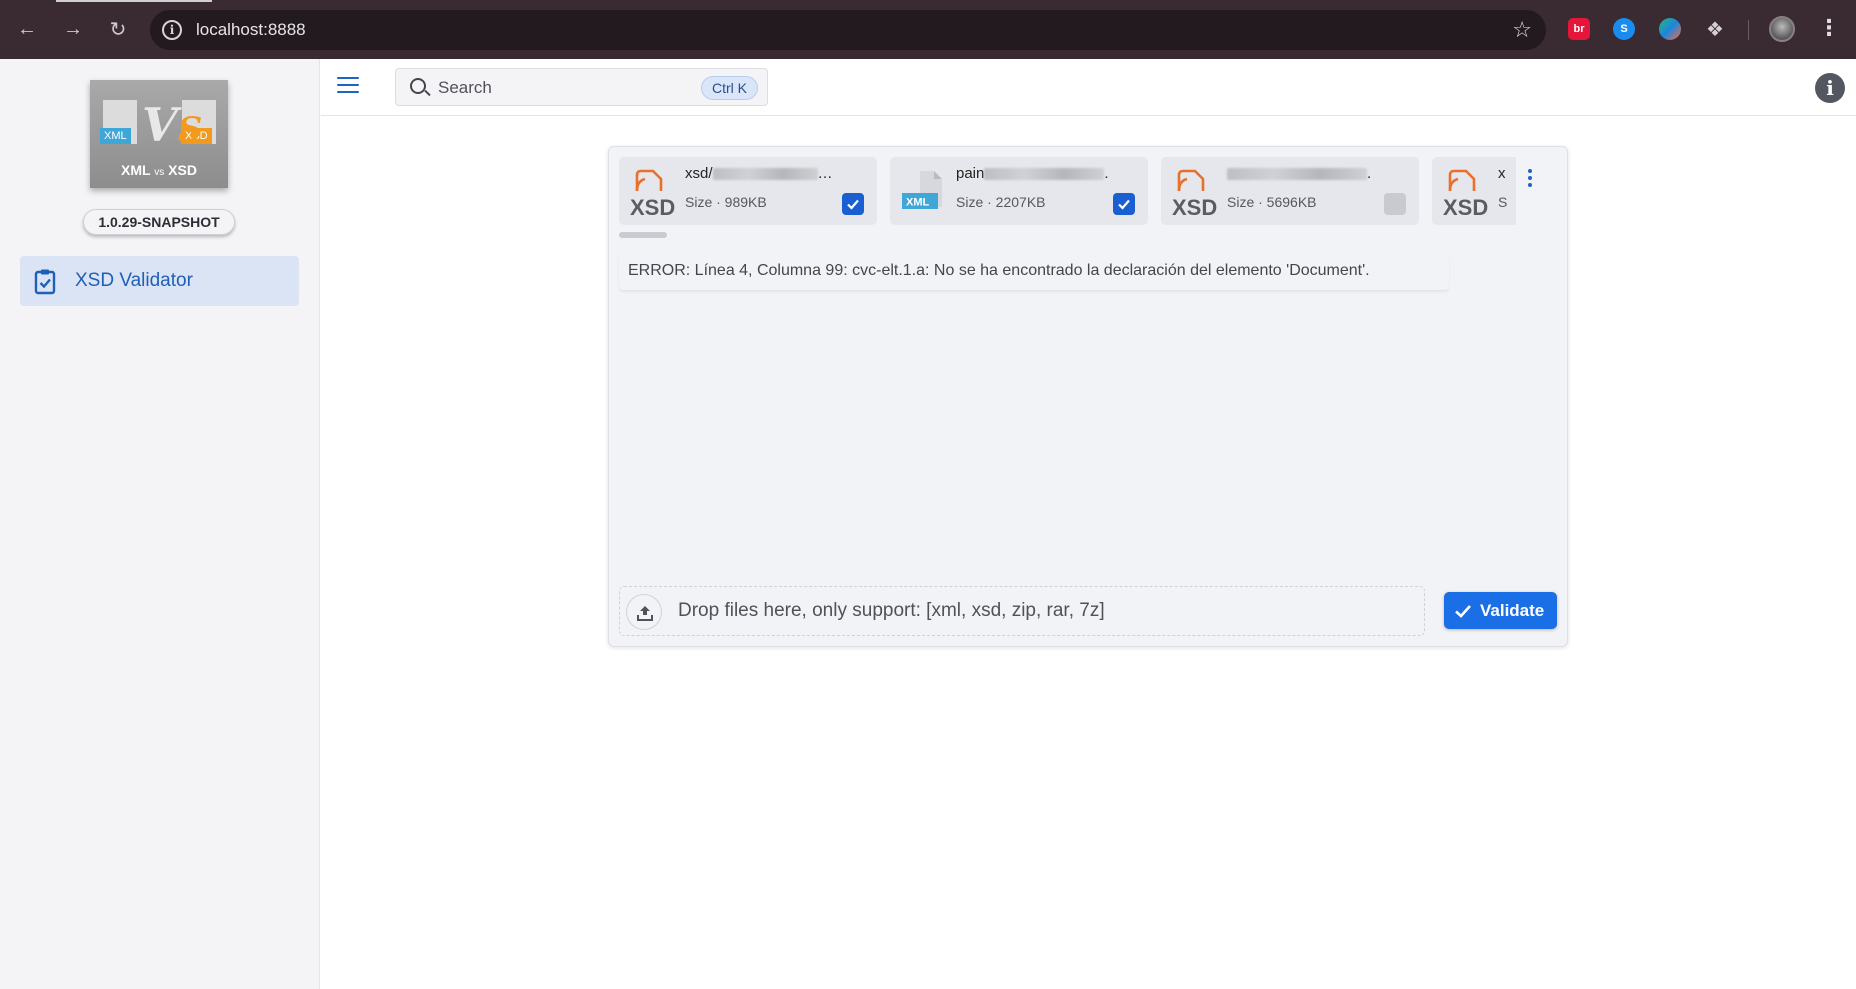 The height and width of the screenshot is (989, 1856). What do you see at coordinates (1019, 191) in the screenshot?
I see `file-card: XML pain. Size · 2207KB` at bounding box center [1019, 191].